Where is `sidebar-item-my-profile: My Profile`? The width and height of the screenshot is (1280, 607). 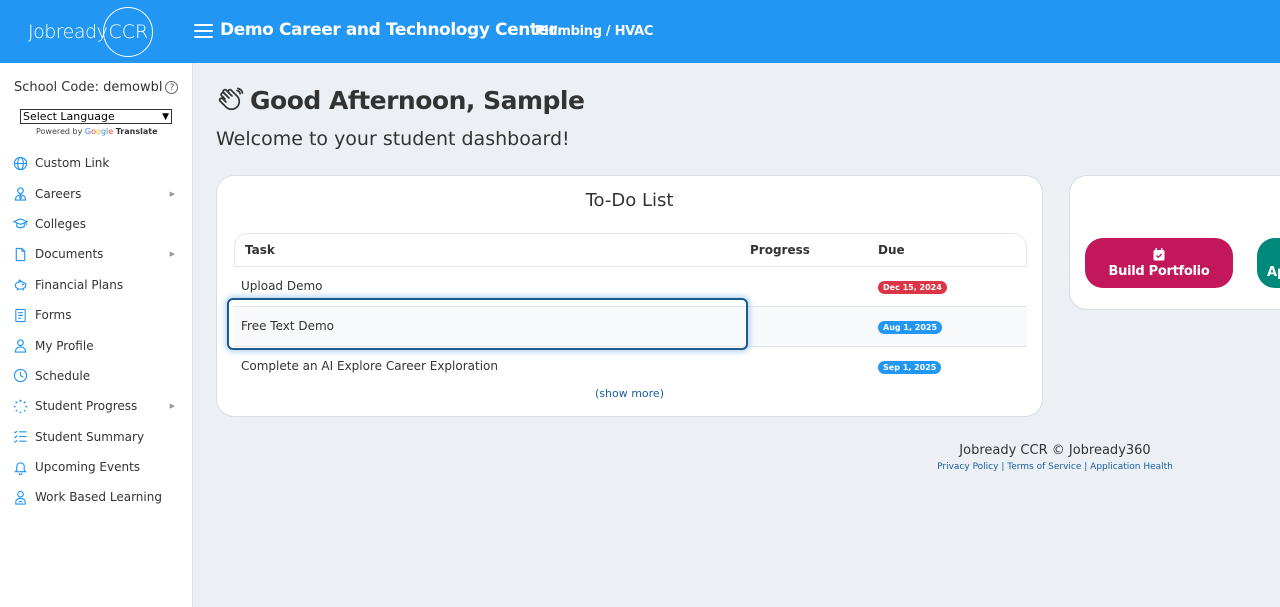
sidebar-item-my-profile: My Profile is located at coordinates (96, 345).